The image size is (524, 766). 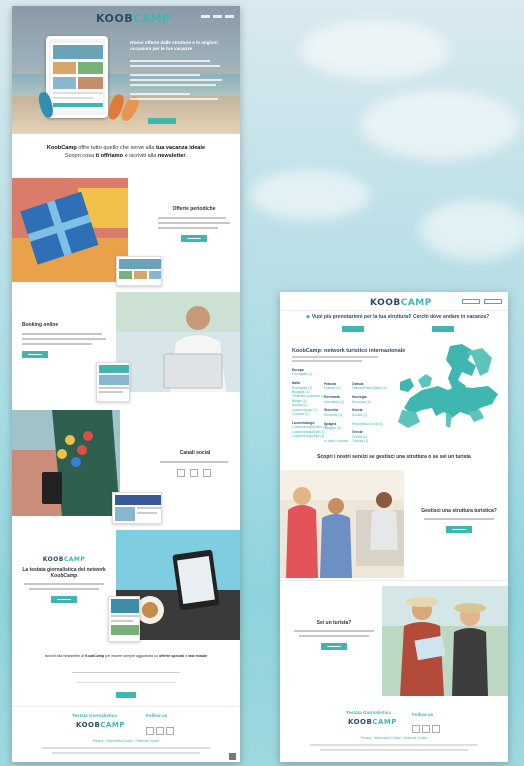 I want to click on social-icons, so click(x=195, y=473).